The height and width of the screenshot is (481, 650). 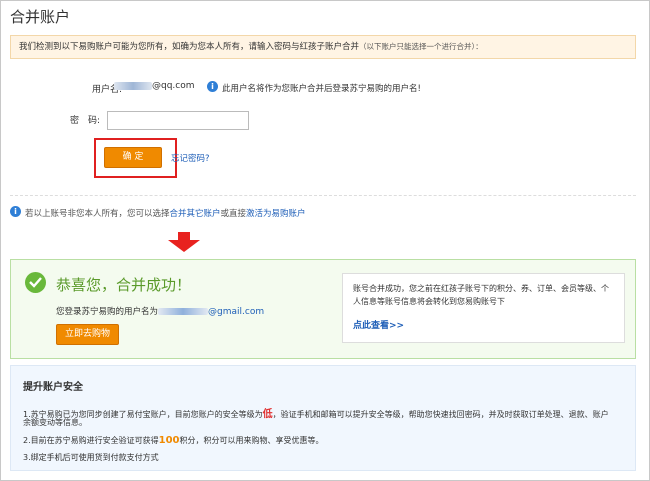 I want to click on security-line-1-cont: 余额变动等信息。, so click(x=55, y=422).